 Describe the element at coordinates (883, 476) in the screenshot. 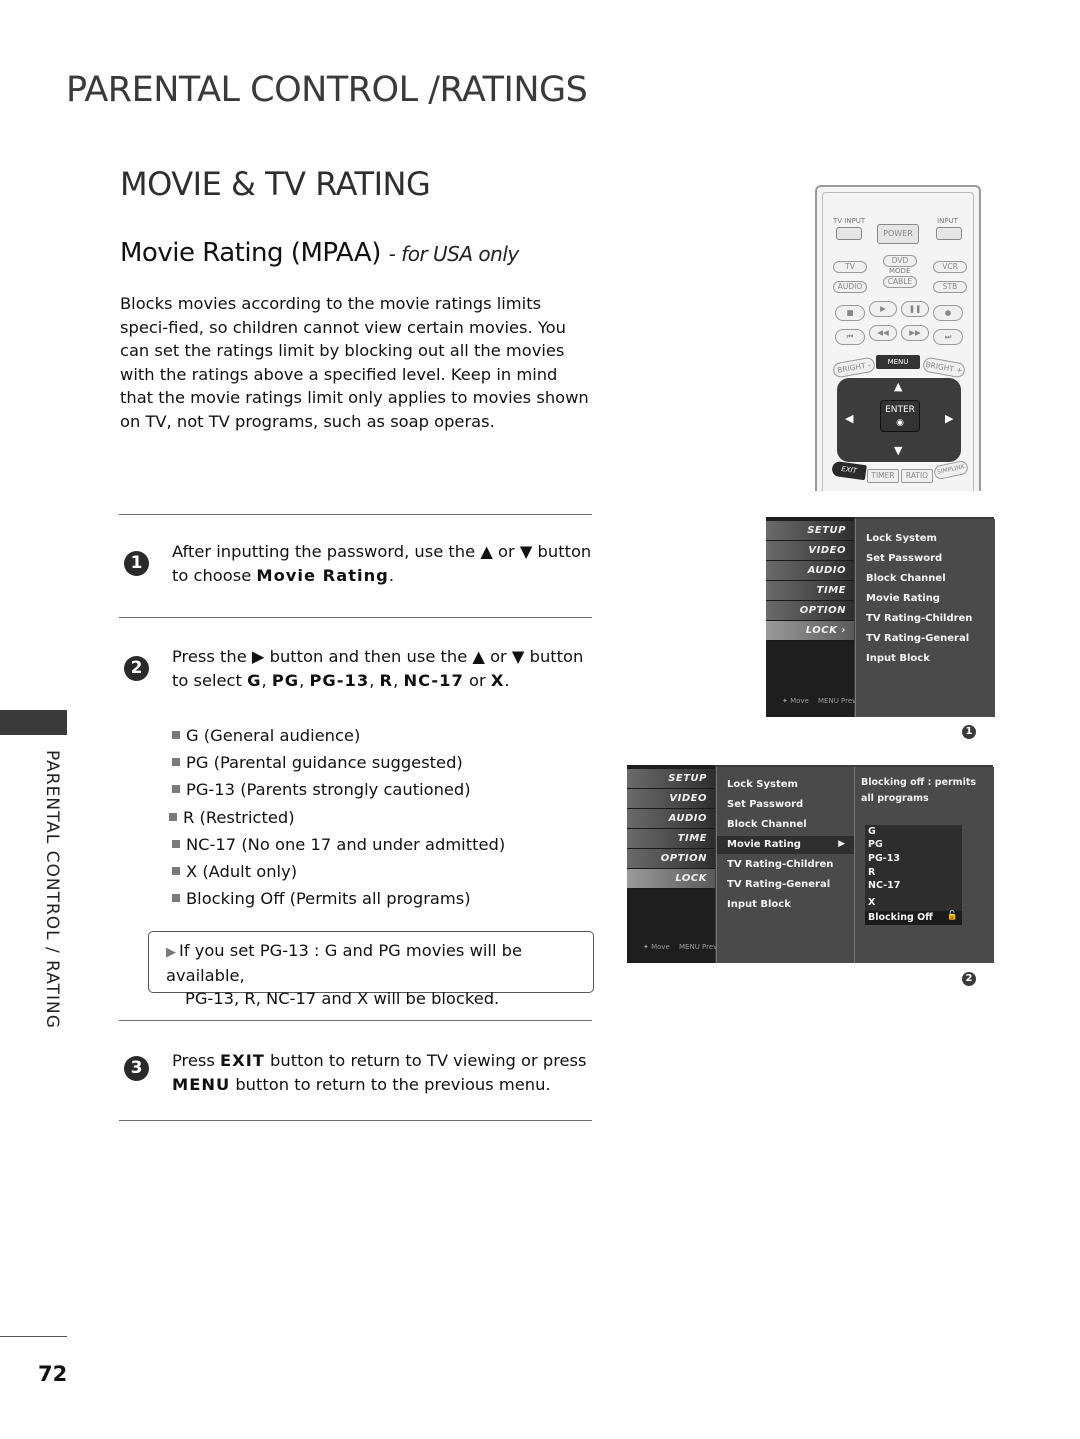

I see `timer-button: TIMER` at that location.